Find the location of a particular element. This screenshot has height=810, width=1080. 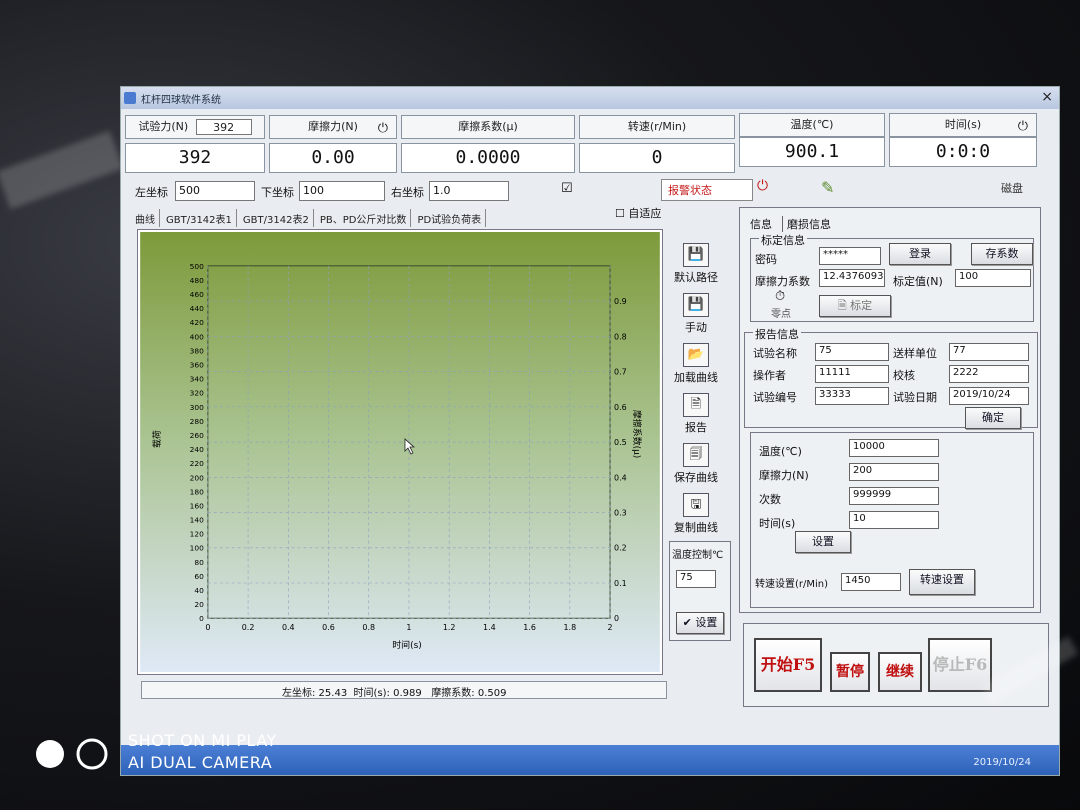

speed-set-label: 转速设置(r/Min) is located at coordinates (792, 584).